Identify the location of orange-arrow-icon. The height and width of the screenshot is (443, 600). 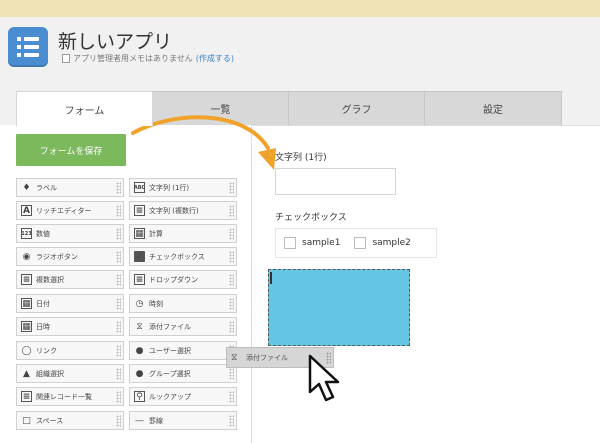
(200, 132).